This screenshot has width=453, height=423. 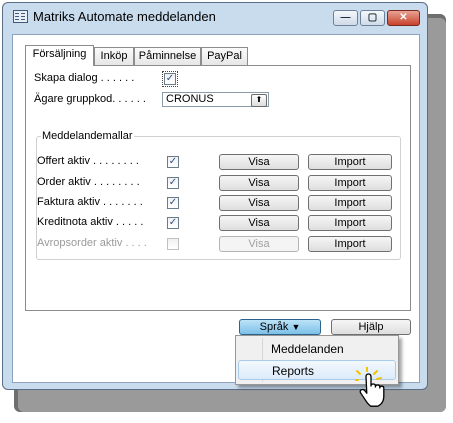 What do you see at coordinates (114, 56) in the screenshot?
I see `tab-inkop: Inköp` at bounding box center [114, 56].